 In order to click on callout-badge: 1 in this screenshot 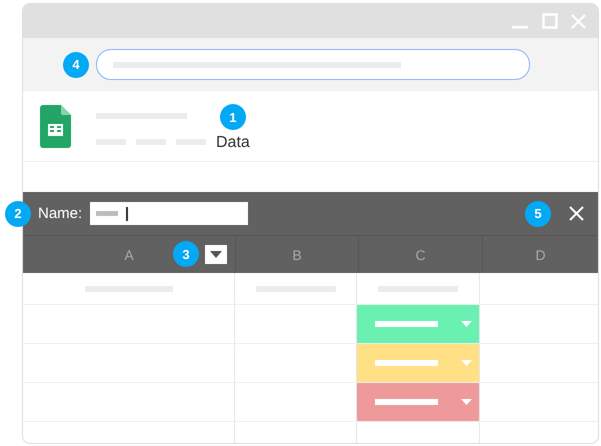, I will do `click(233, 117)`.